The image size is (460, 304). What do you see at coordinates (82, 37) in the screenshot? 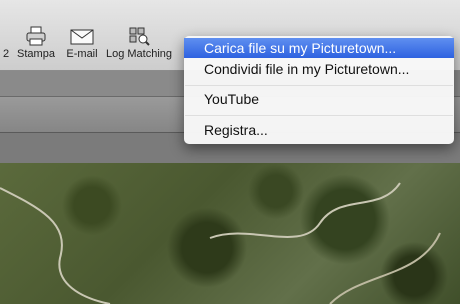
I see `envelope-icon` at bounding box center [82, 37].